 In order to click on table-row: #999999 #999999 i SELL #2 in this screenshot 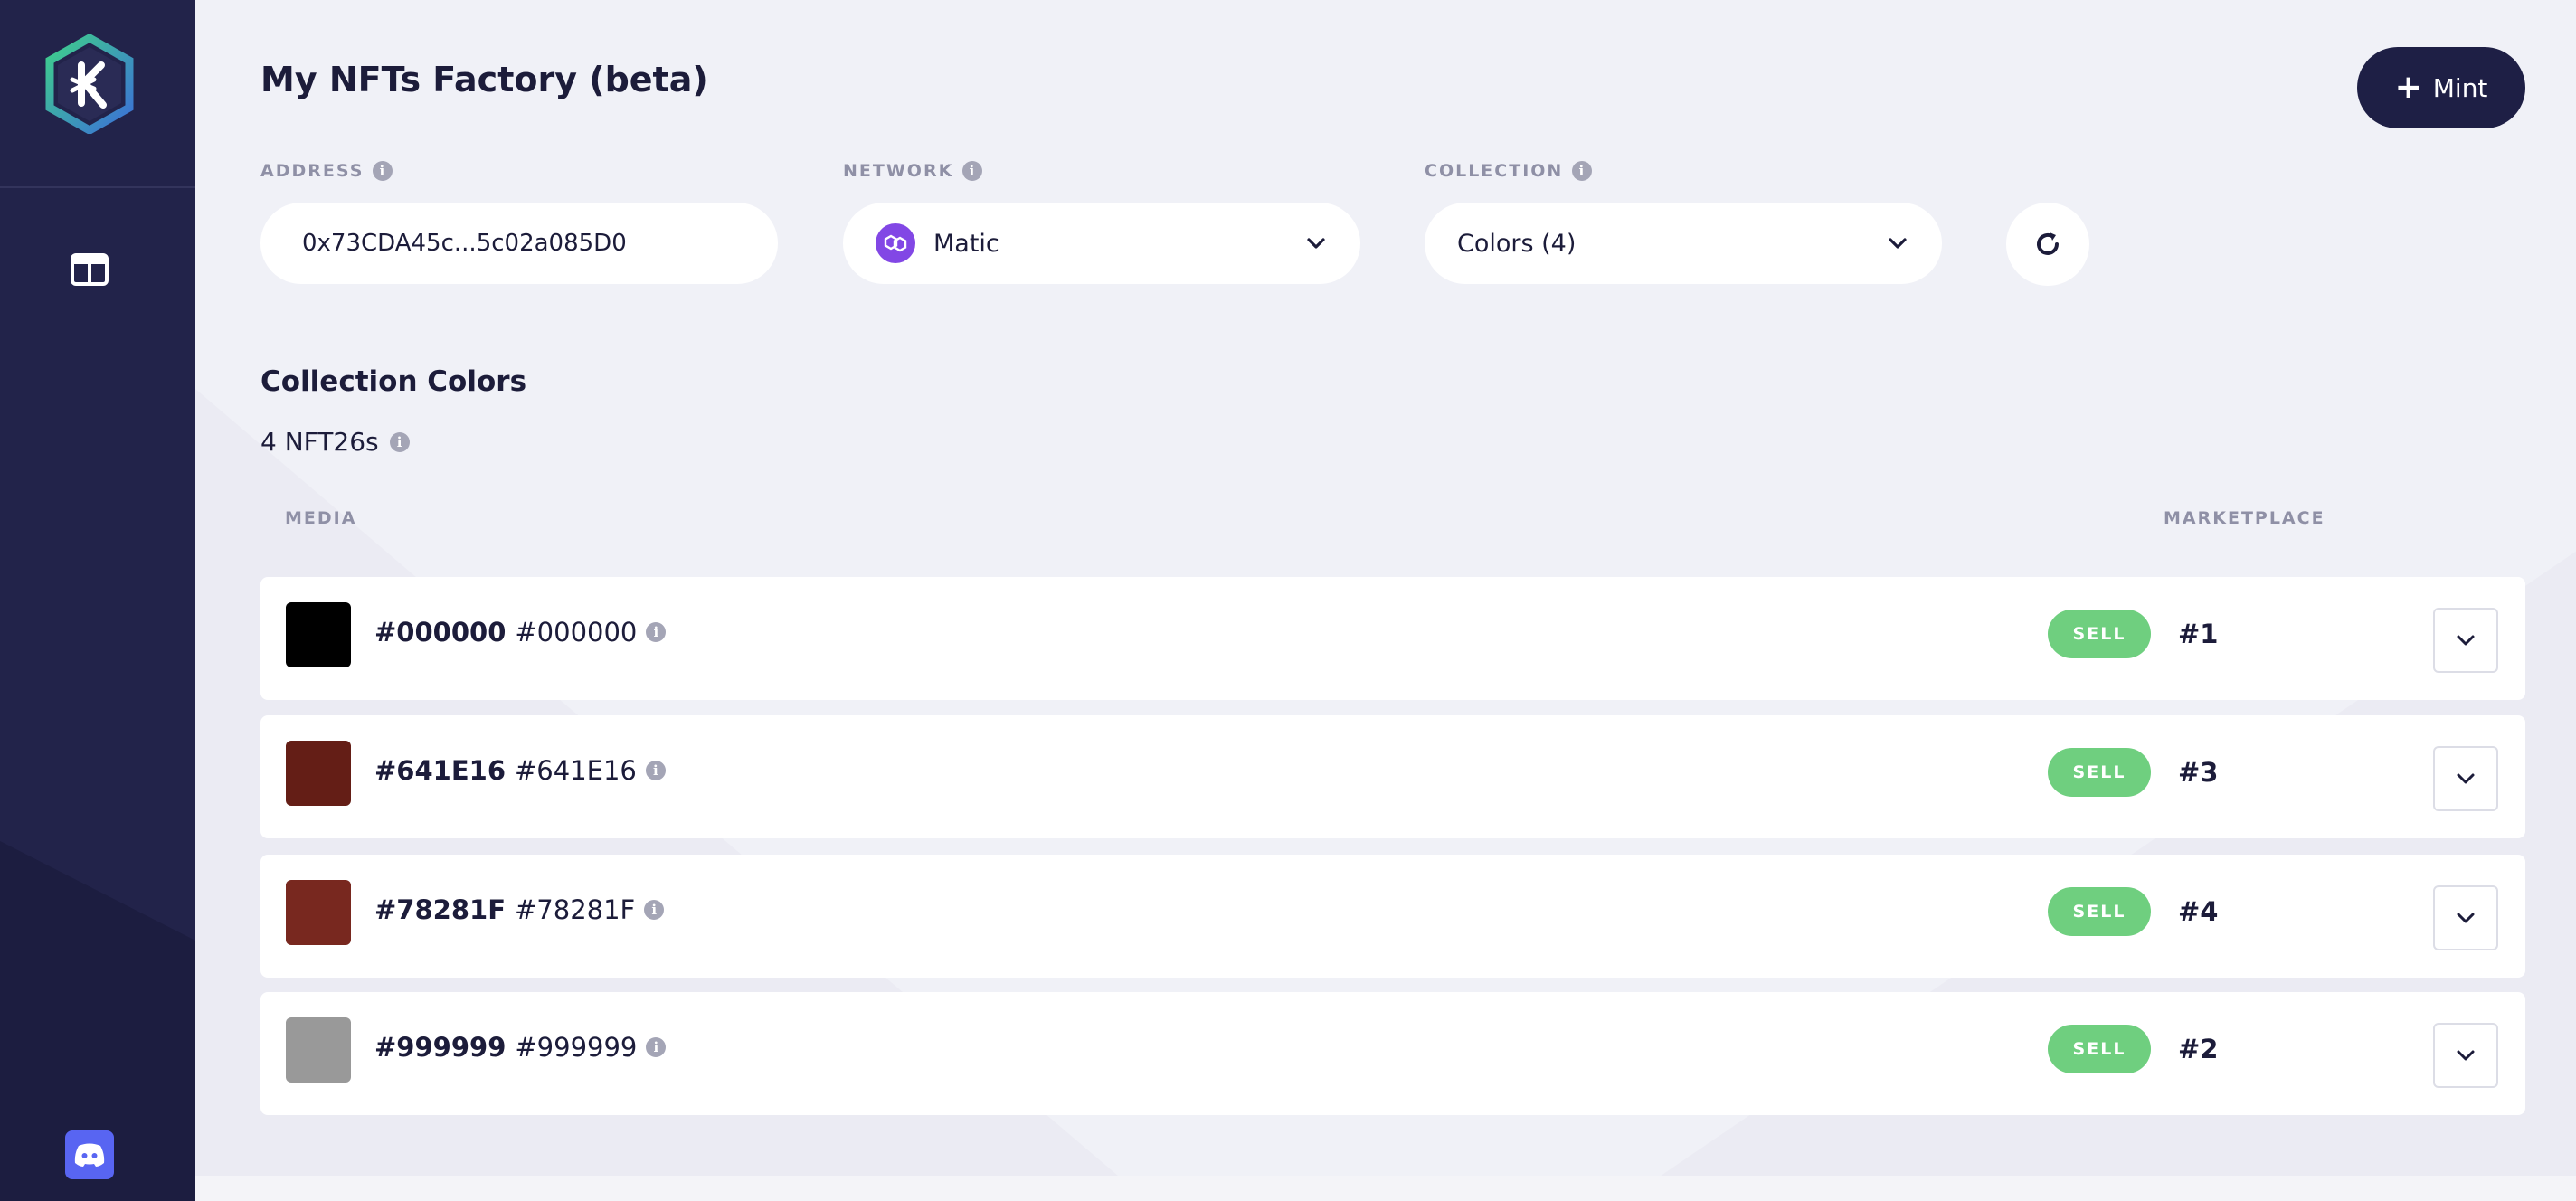, I will do `click(1392, 1053)`.